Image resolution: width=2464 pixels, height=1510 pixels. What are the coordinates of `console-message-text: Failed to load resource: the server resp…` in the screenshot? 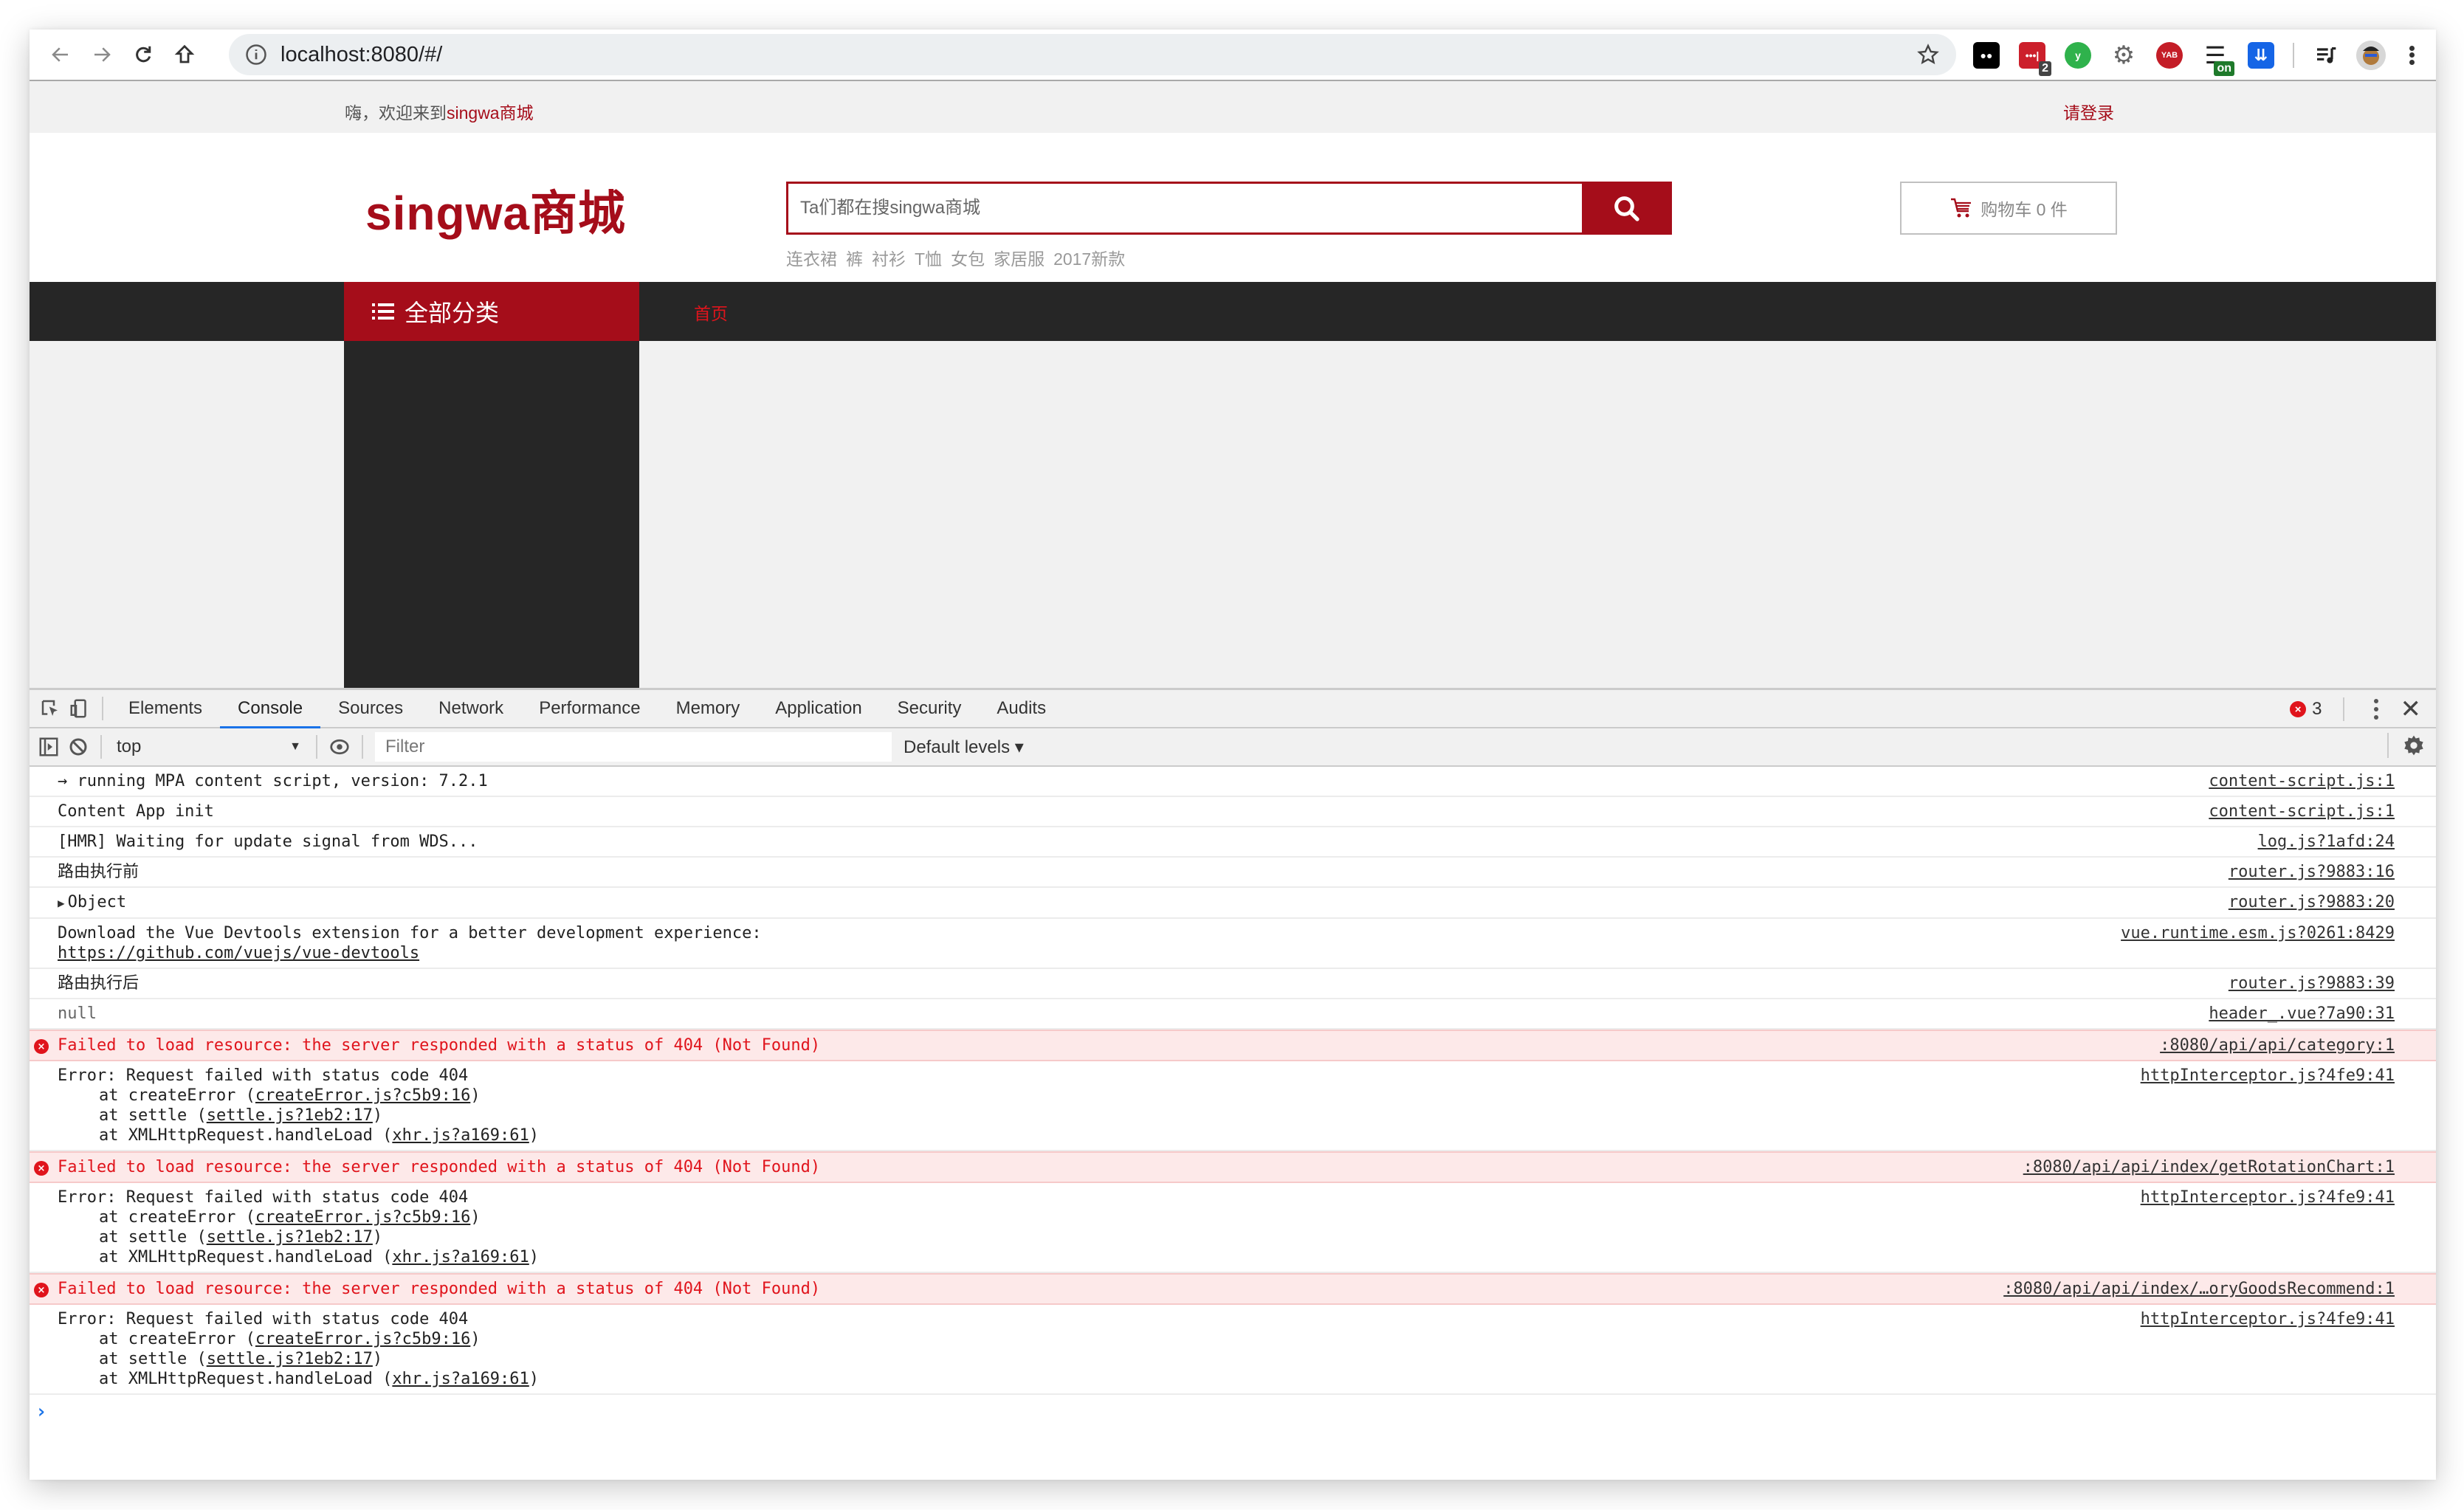 It's located at (439, 1289).